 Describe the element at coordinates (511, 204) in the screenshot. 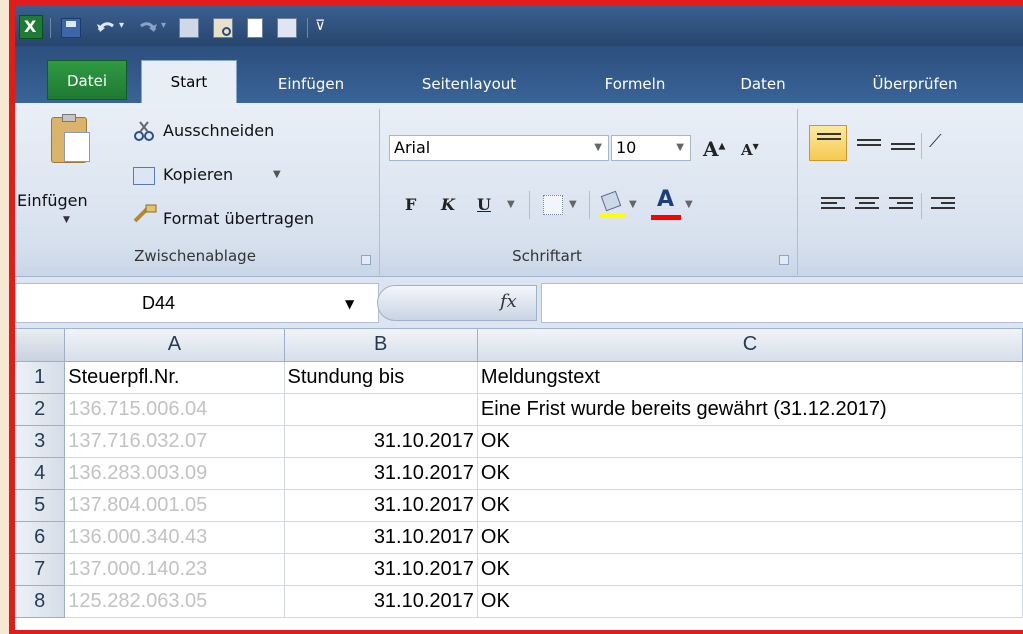

I see `underline-dropdown-icon: ▼` at that location.